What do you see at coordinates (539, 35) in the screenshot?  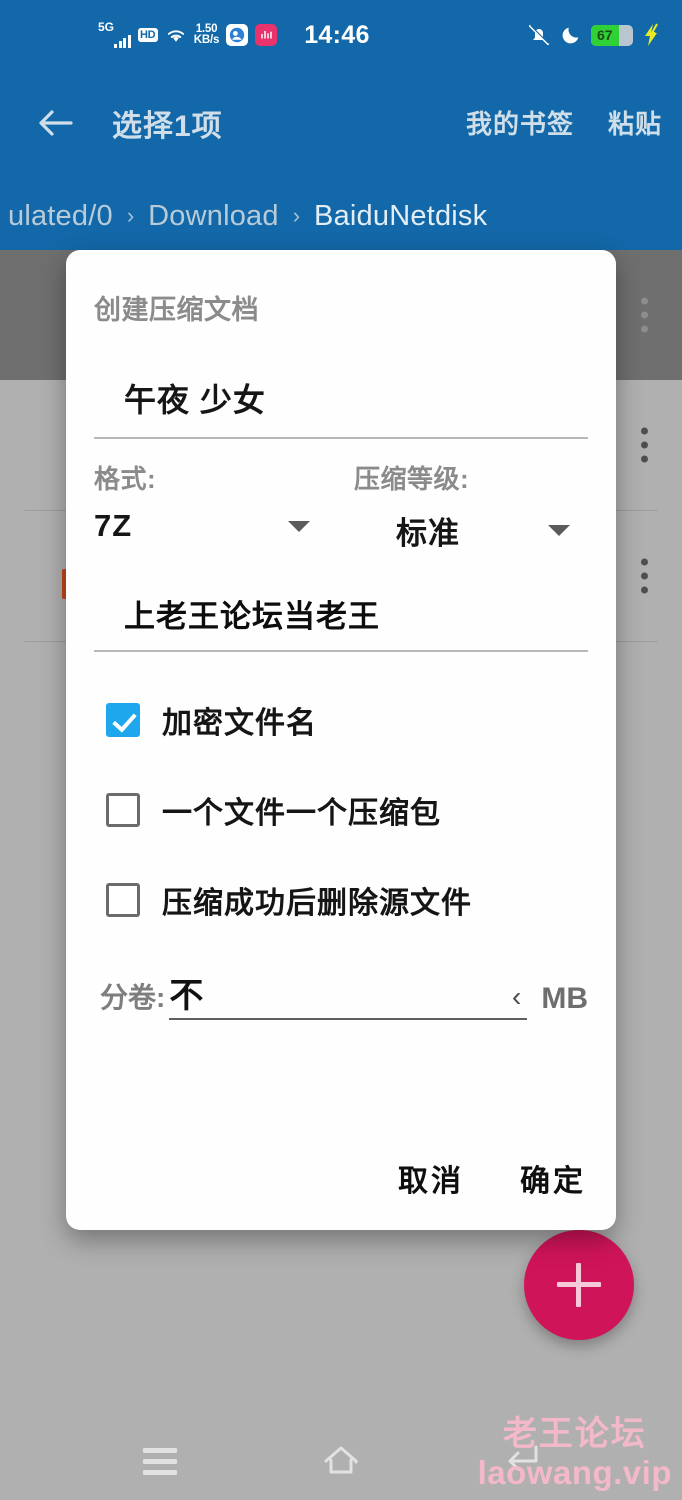 I see `bell-muted-icon` at bounding box center [539, 35].